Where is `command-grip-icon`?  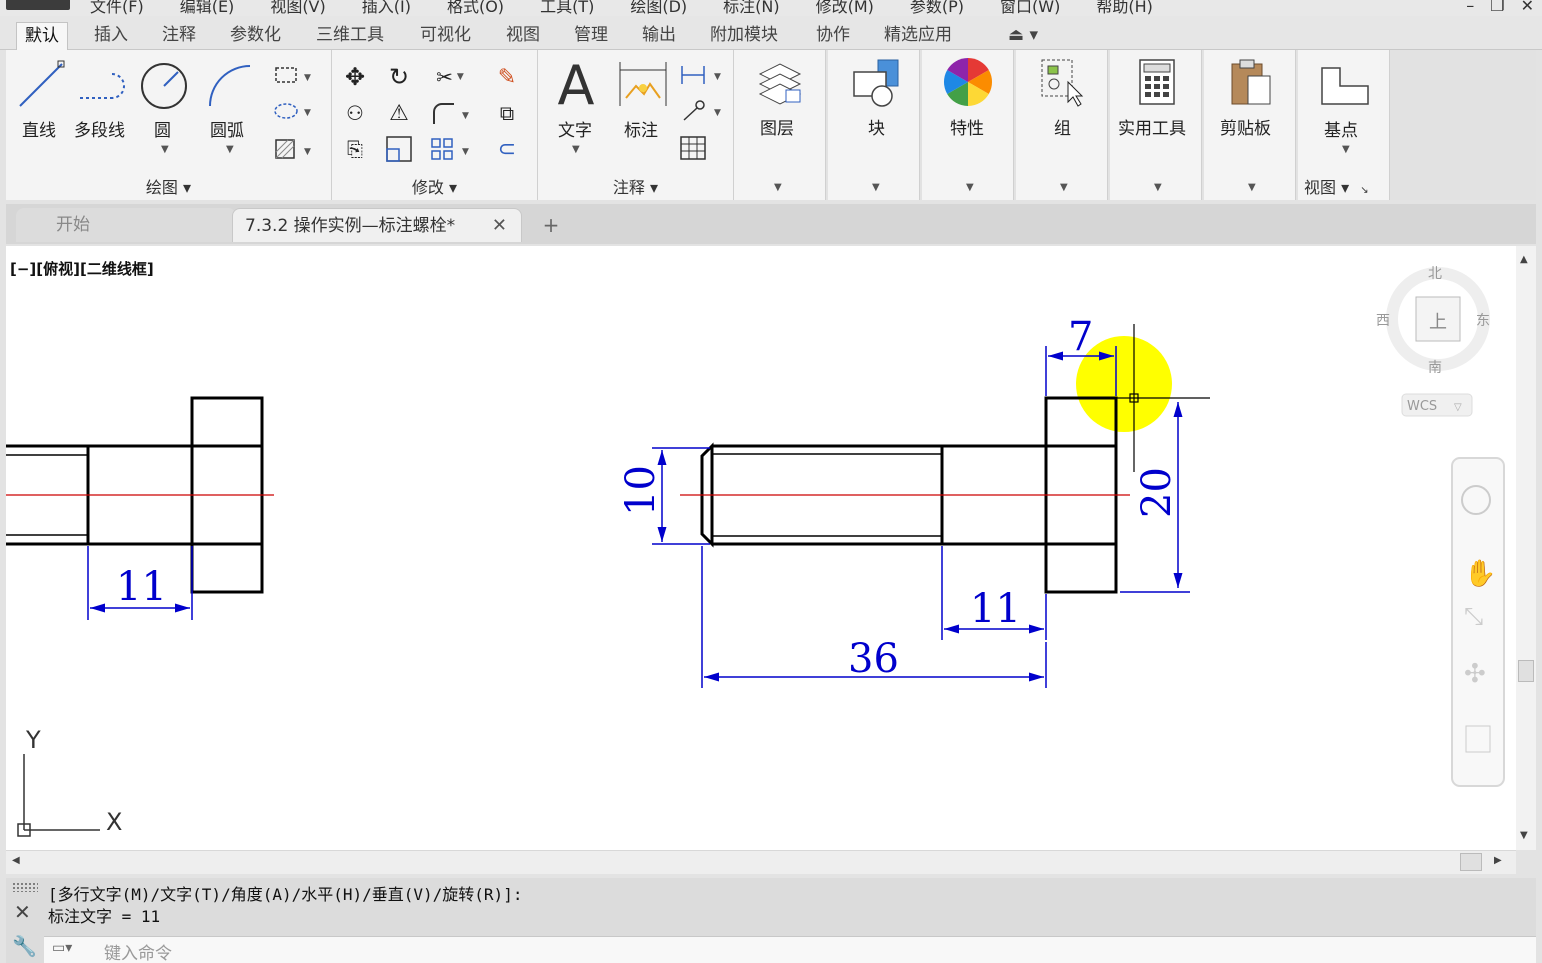
command-grip-icon is located at coordinates (25, 887).